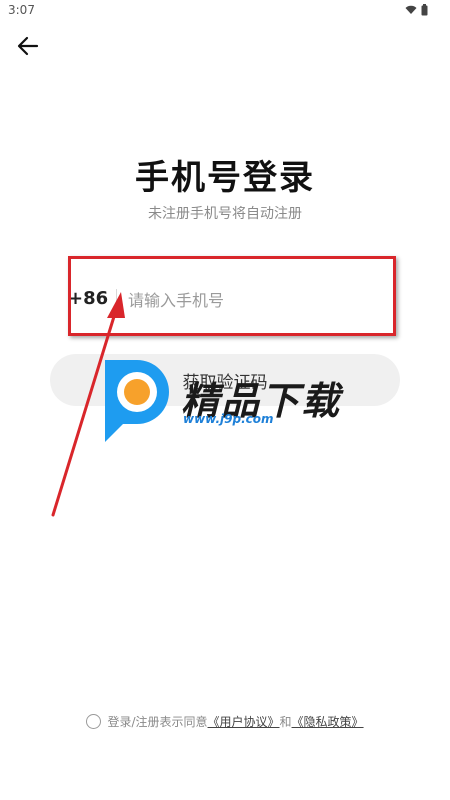 The image size is (450, 800). I want to click on arrow-left-icon, so click(28, 46).